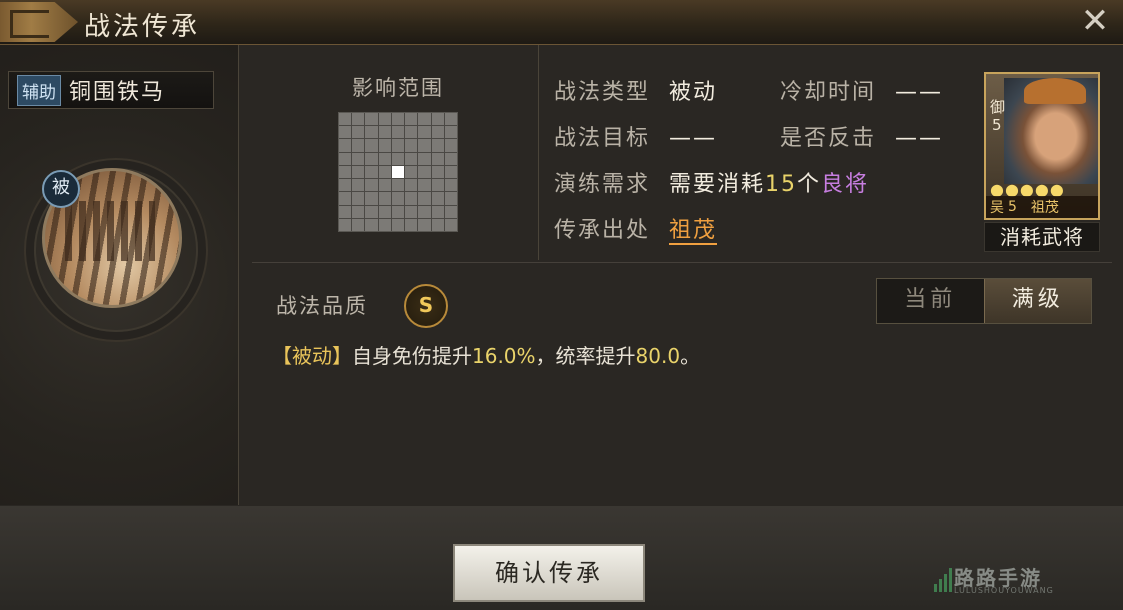 Image resolution: width=1123 pixels, height=610 pixels. Describe the element at coordinates (658, 356) in the screenshot. I see `command-bonus-value: 80.0` at that location.